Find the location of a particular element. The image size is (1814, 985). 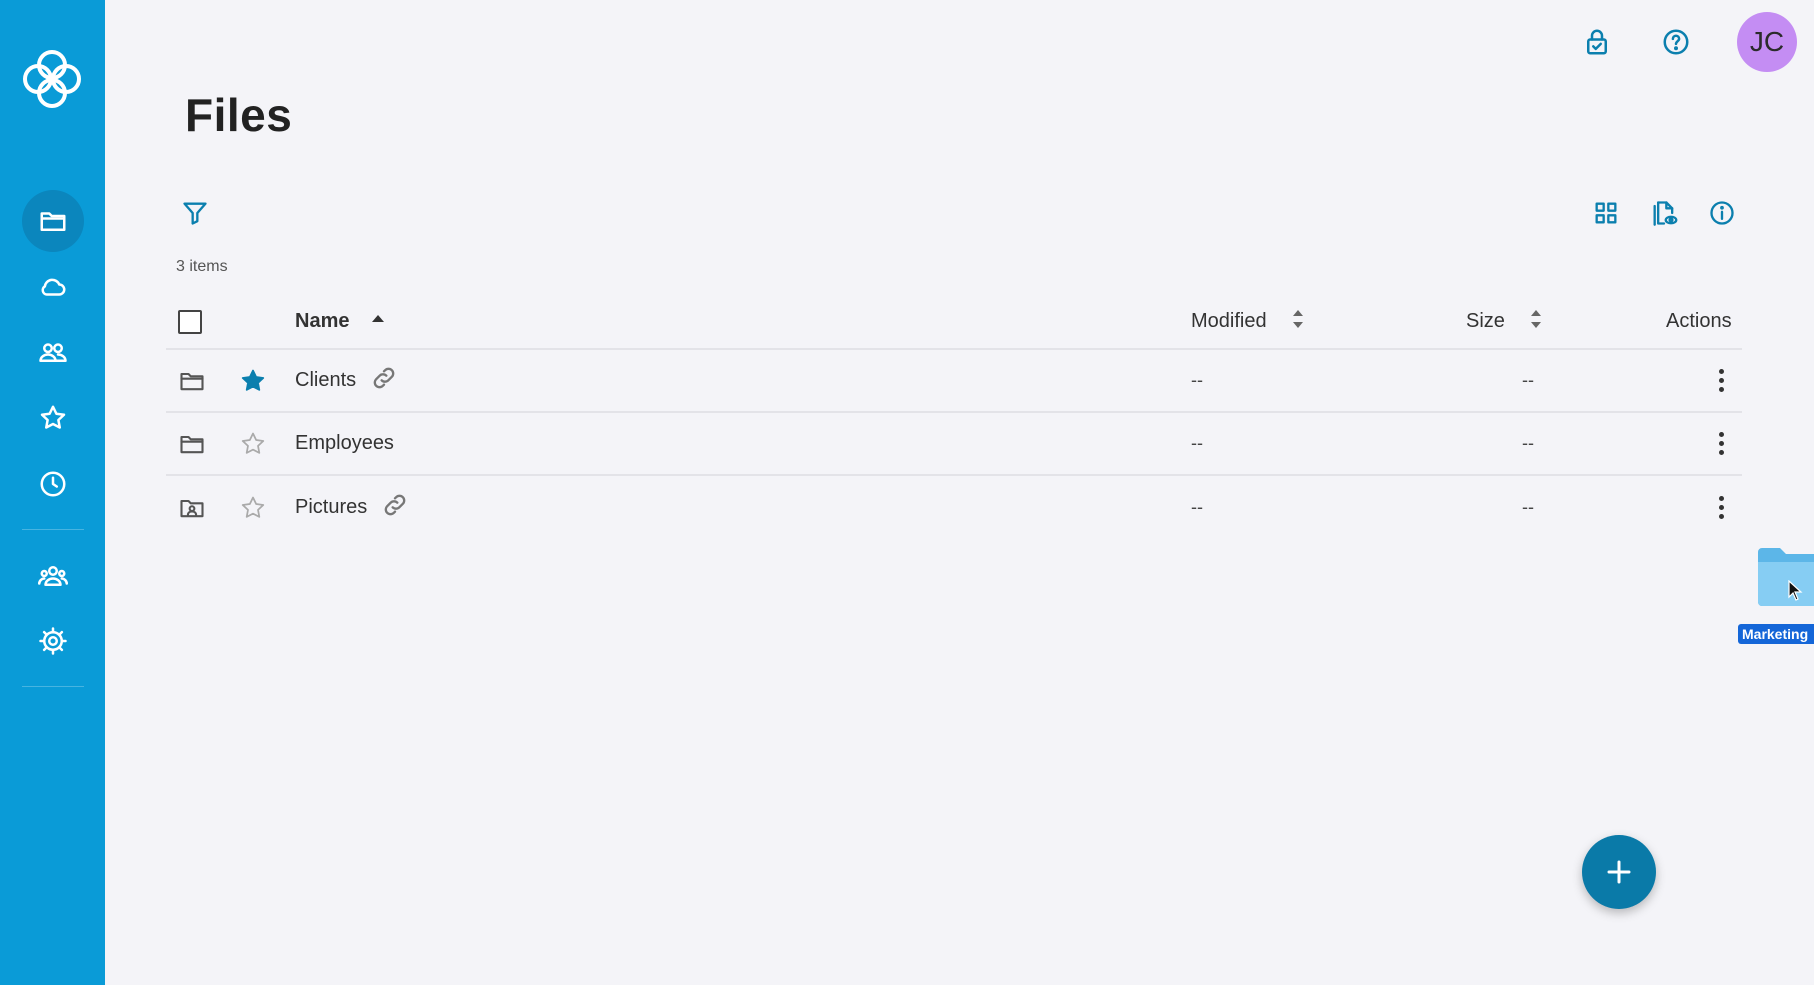

info-icon is located at coordinates (1722, 213).